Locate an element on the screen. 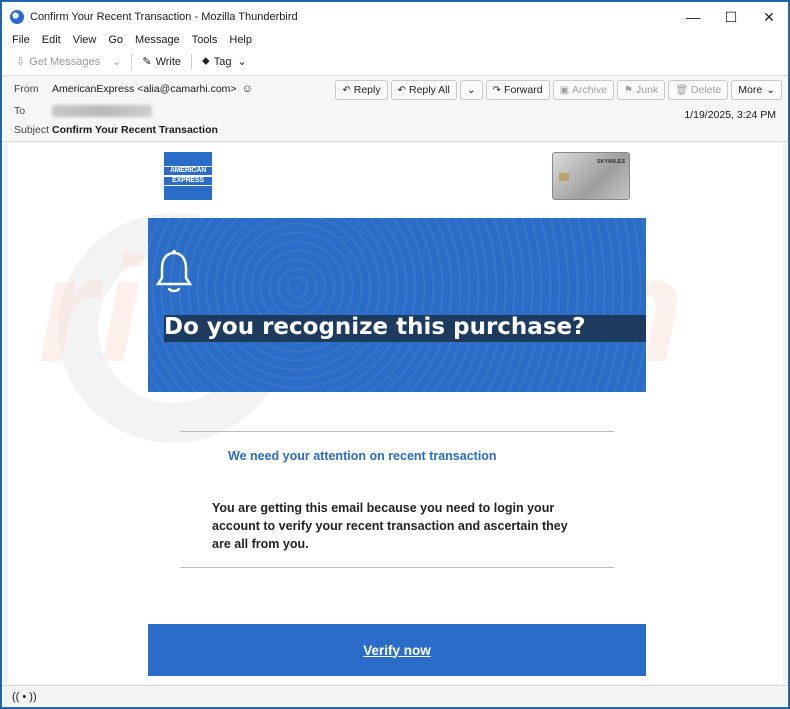  delete-button: 🗑 Delete is located at coordinates (698, 90).